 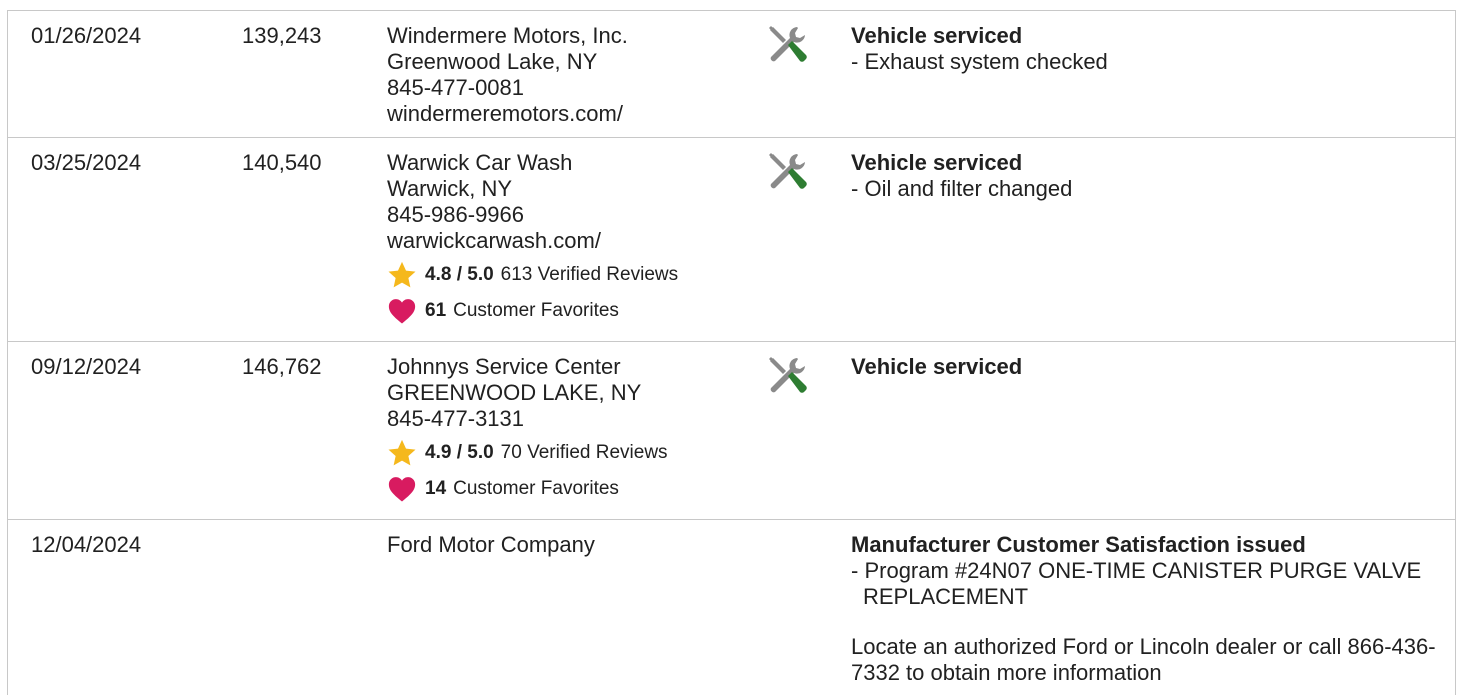 What do you see at coordinates (282, 162) in the screenshot?
I see `odometer-reading: 140,540` at bounding box center [282, 162].